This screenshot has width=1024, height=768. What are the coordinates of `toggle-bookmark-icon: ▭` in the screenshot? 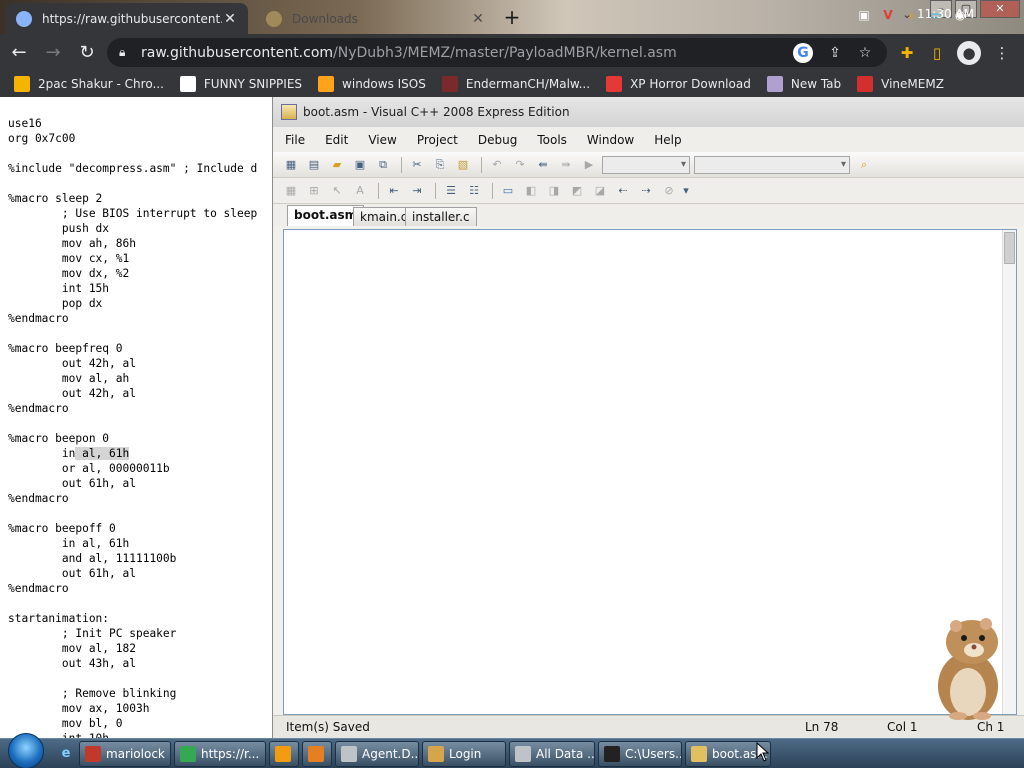 It's located at (508, 191).